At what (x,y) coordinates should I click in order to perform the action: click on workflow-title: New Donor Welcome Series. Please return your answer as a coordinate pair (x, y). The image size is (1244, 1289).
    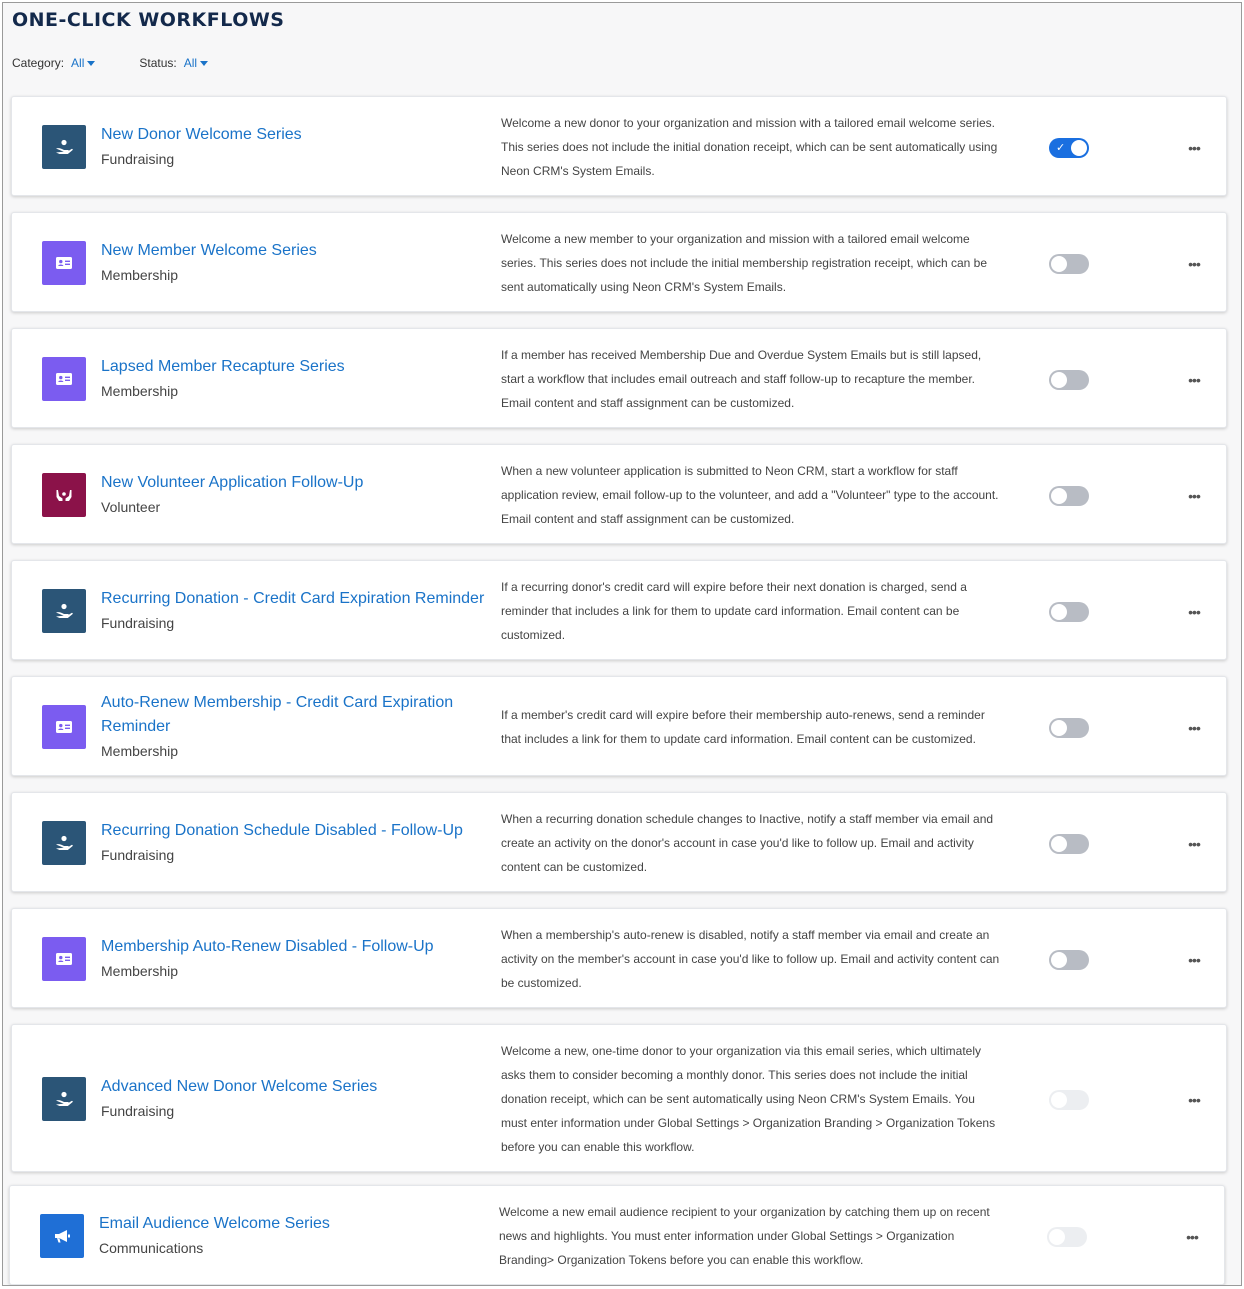
    Looking at the image, I should click on (296, 135).